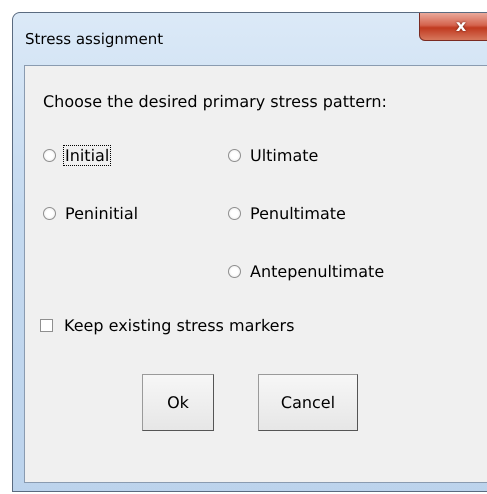  What do you see at coordinates (284, 155) in the screenshot?
I see `radio-label: Ultimate` at bounding box center [284, 155].